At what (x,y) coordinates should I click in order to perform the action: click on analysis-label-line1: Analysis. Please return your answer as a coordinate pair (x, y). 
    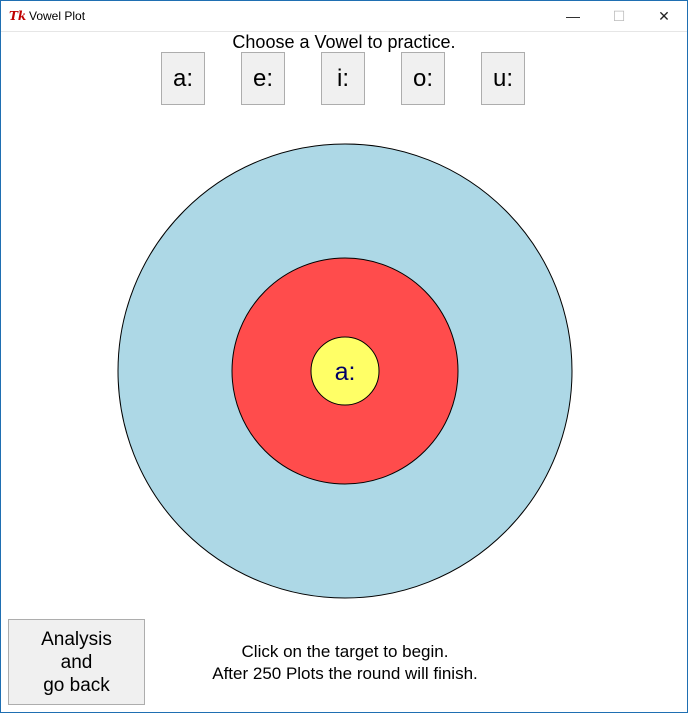
    Looking at the image, I should click on (76, 639).